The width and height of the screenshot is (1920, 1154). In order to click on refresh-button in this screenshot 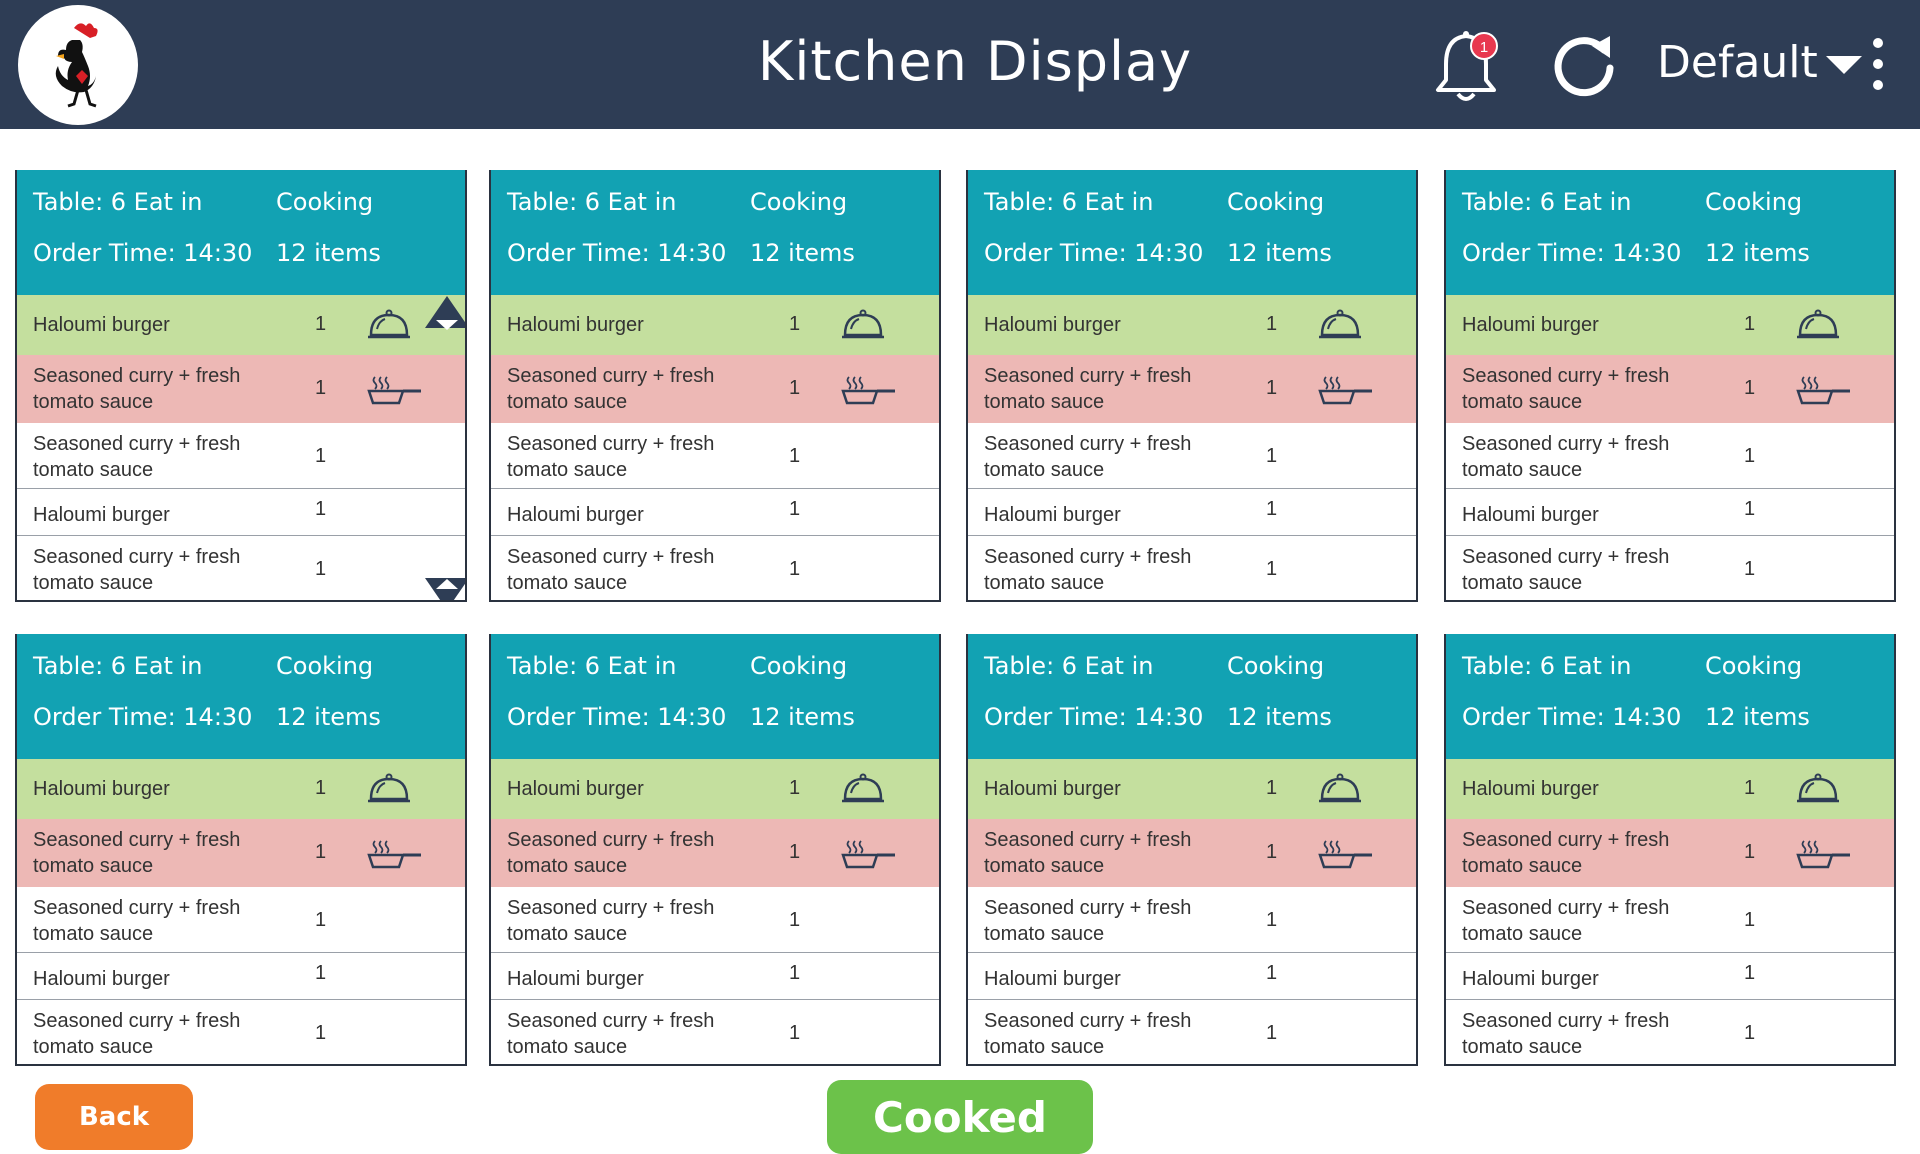, I will do `click(1584, 64)`.